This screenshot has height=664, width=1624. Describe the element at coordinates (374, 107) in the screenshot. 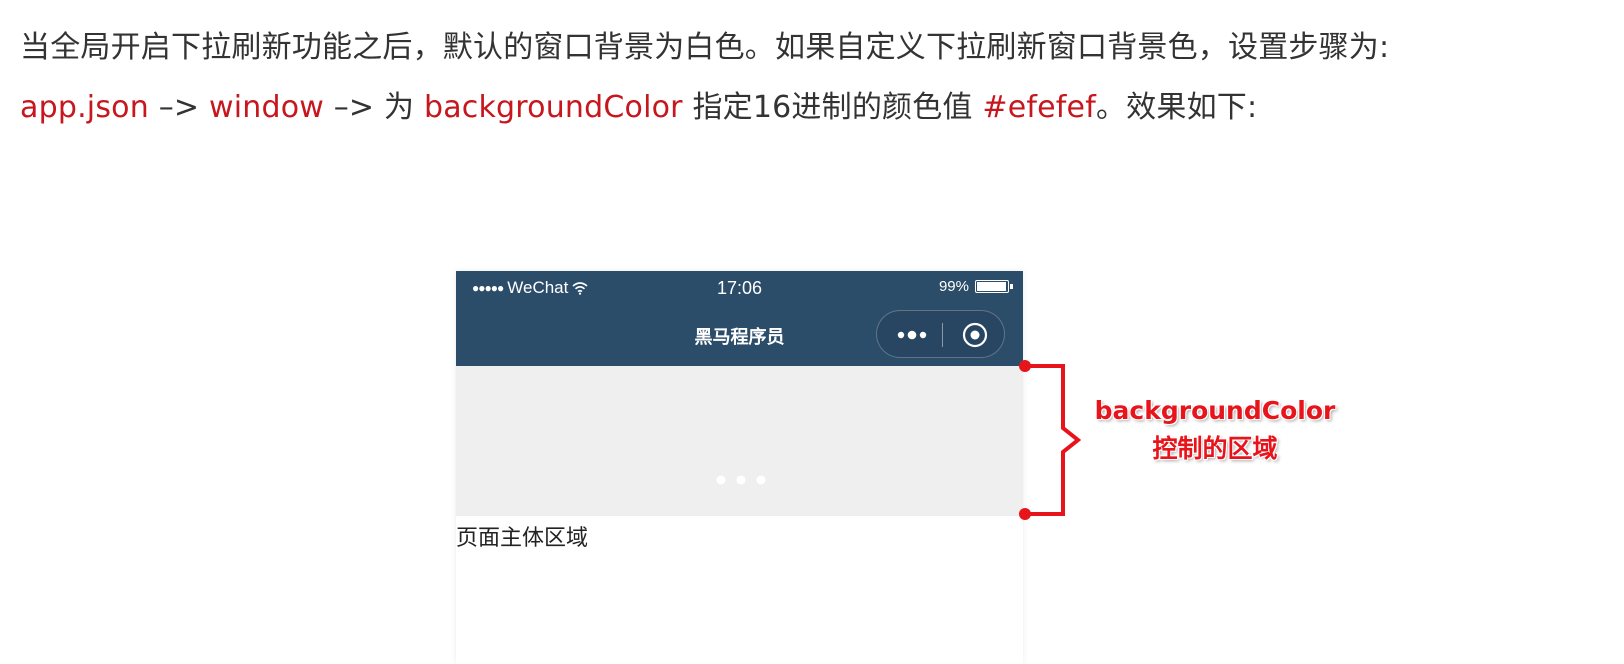

I see `arrow-text-2: –> 为` at that location.